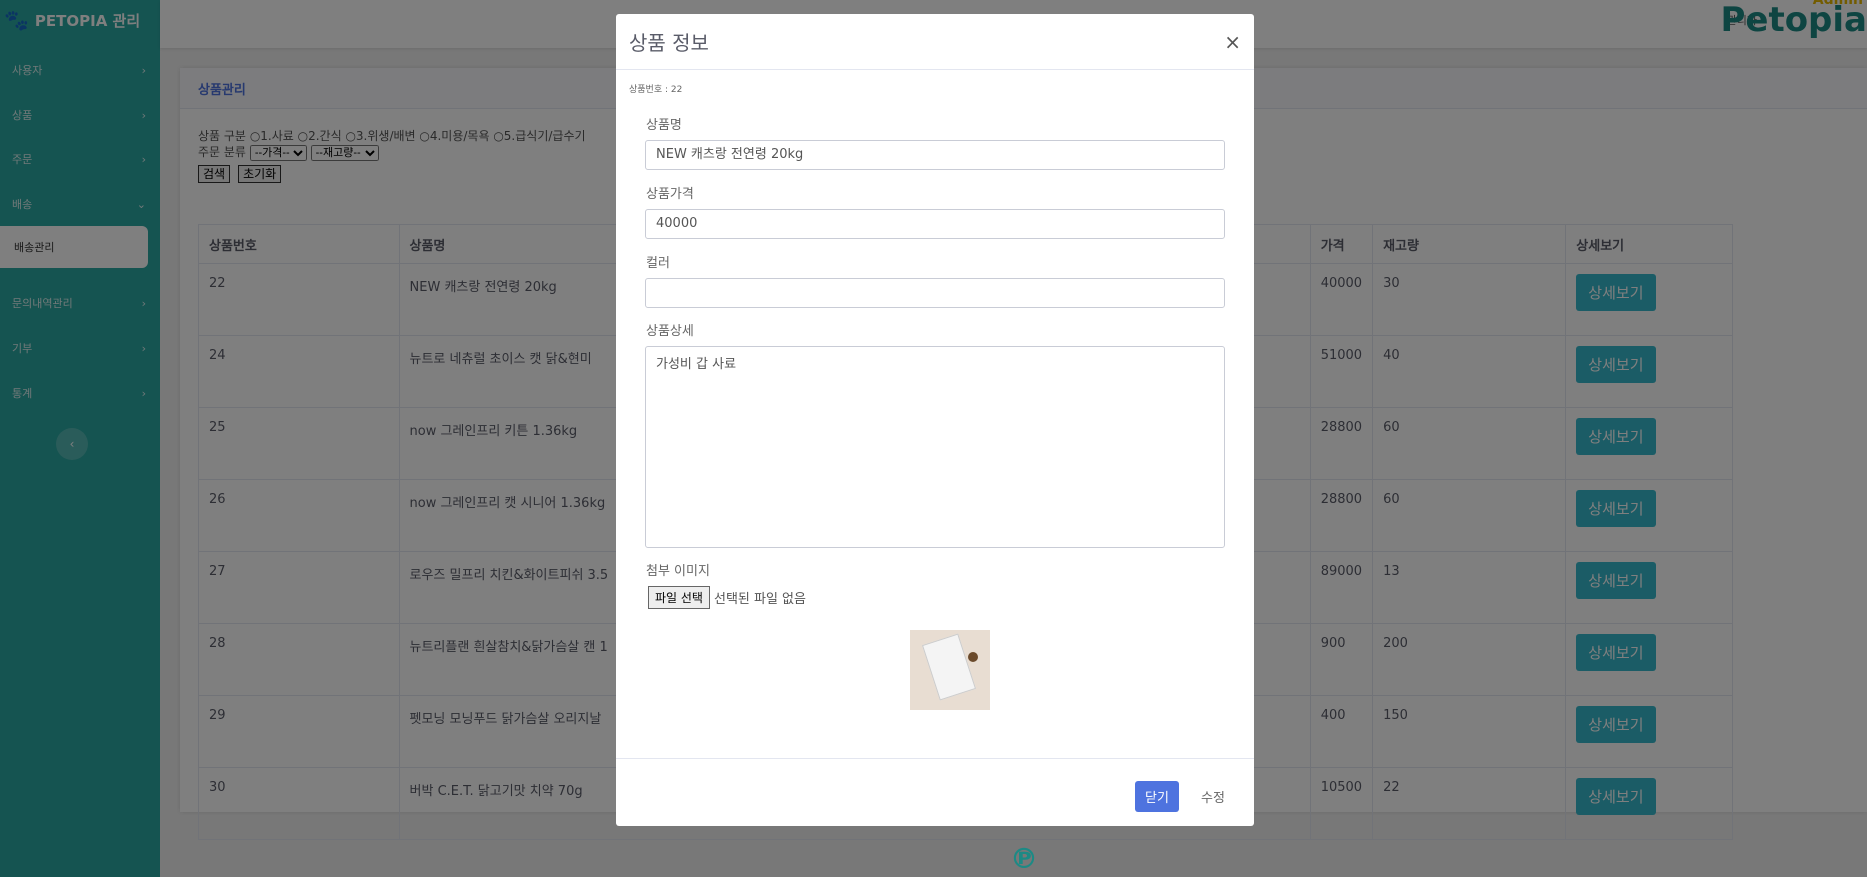  I want to click on product-name-label: 상품명, so click(664, 125).